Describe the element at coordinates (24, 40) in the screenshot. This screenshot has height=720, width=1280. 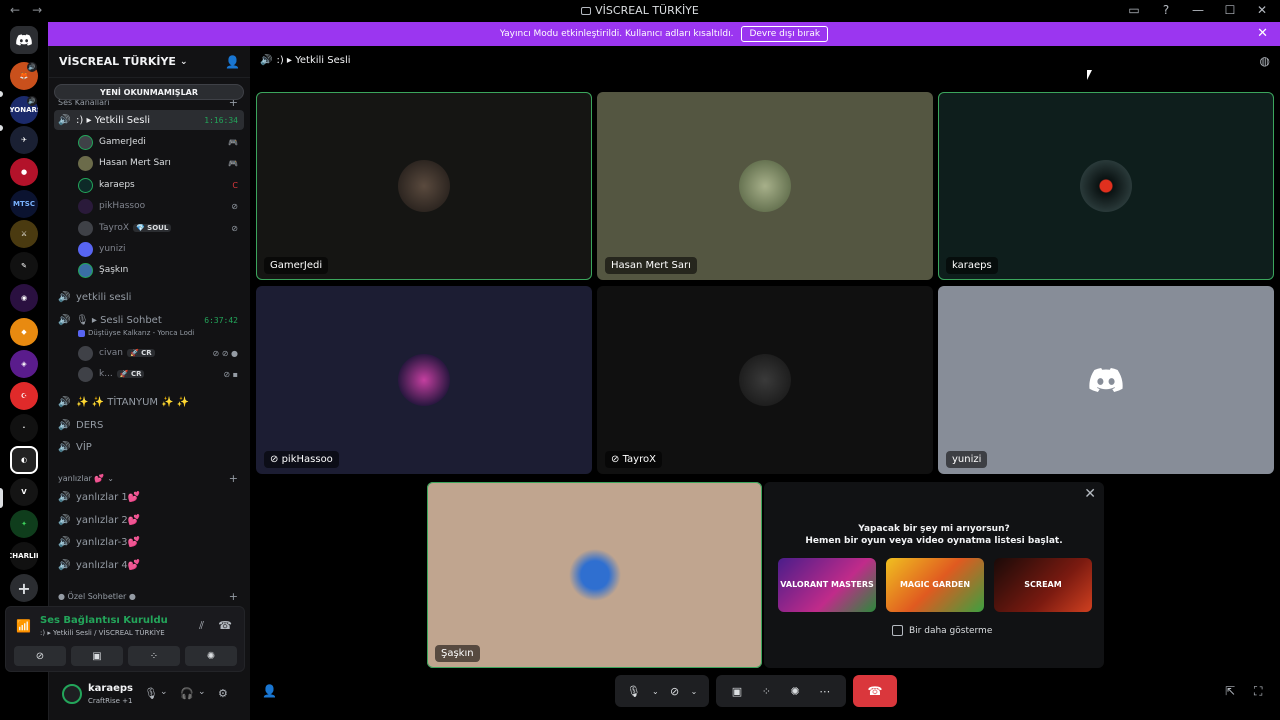
I see `home-discord-icon` at that location.